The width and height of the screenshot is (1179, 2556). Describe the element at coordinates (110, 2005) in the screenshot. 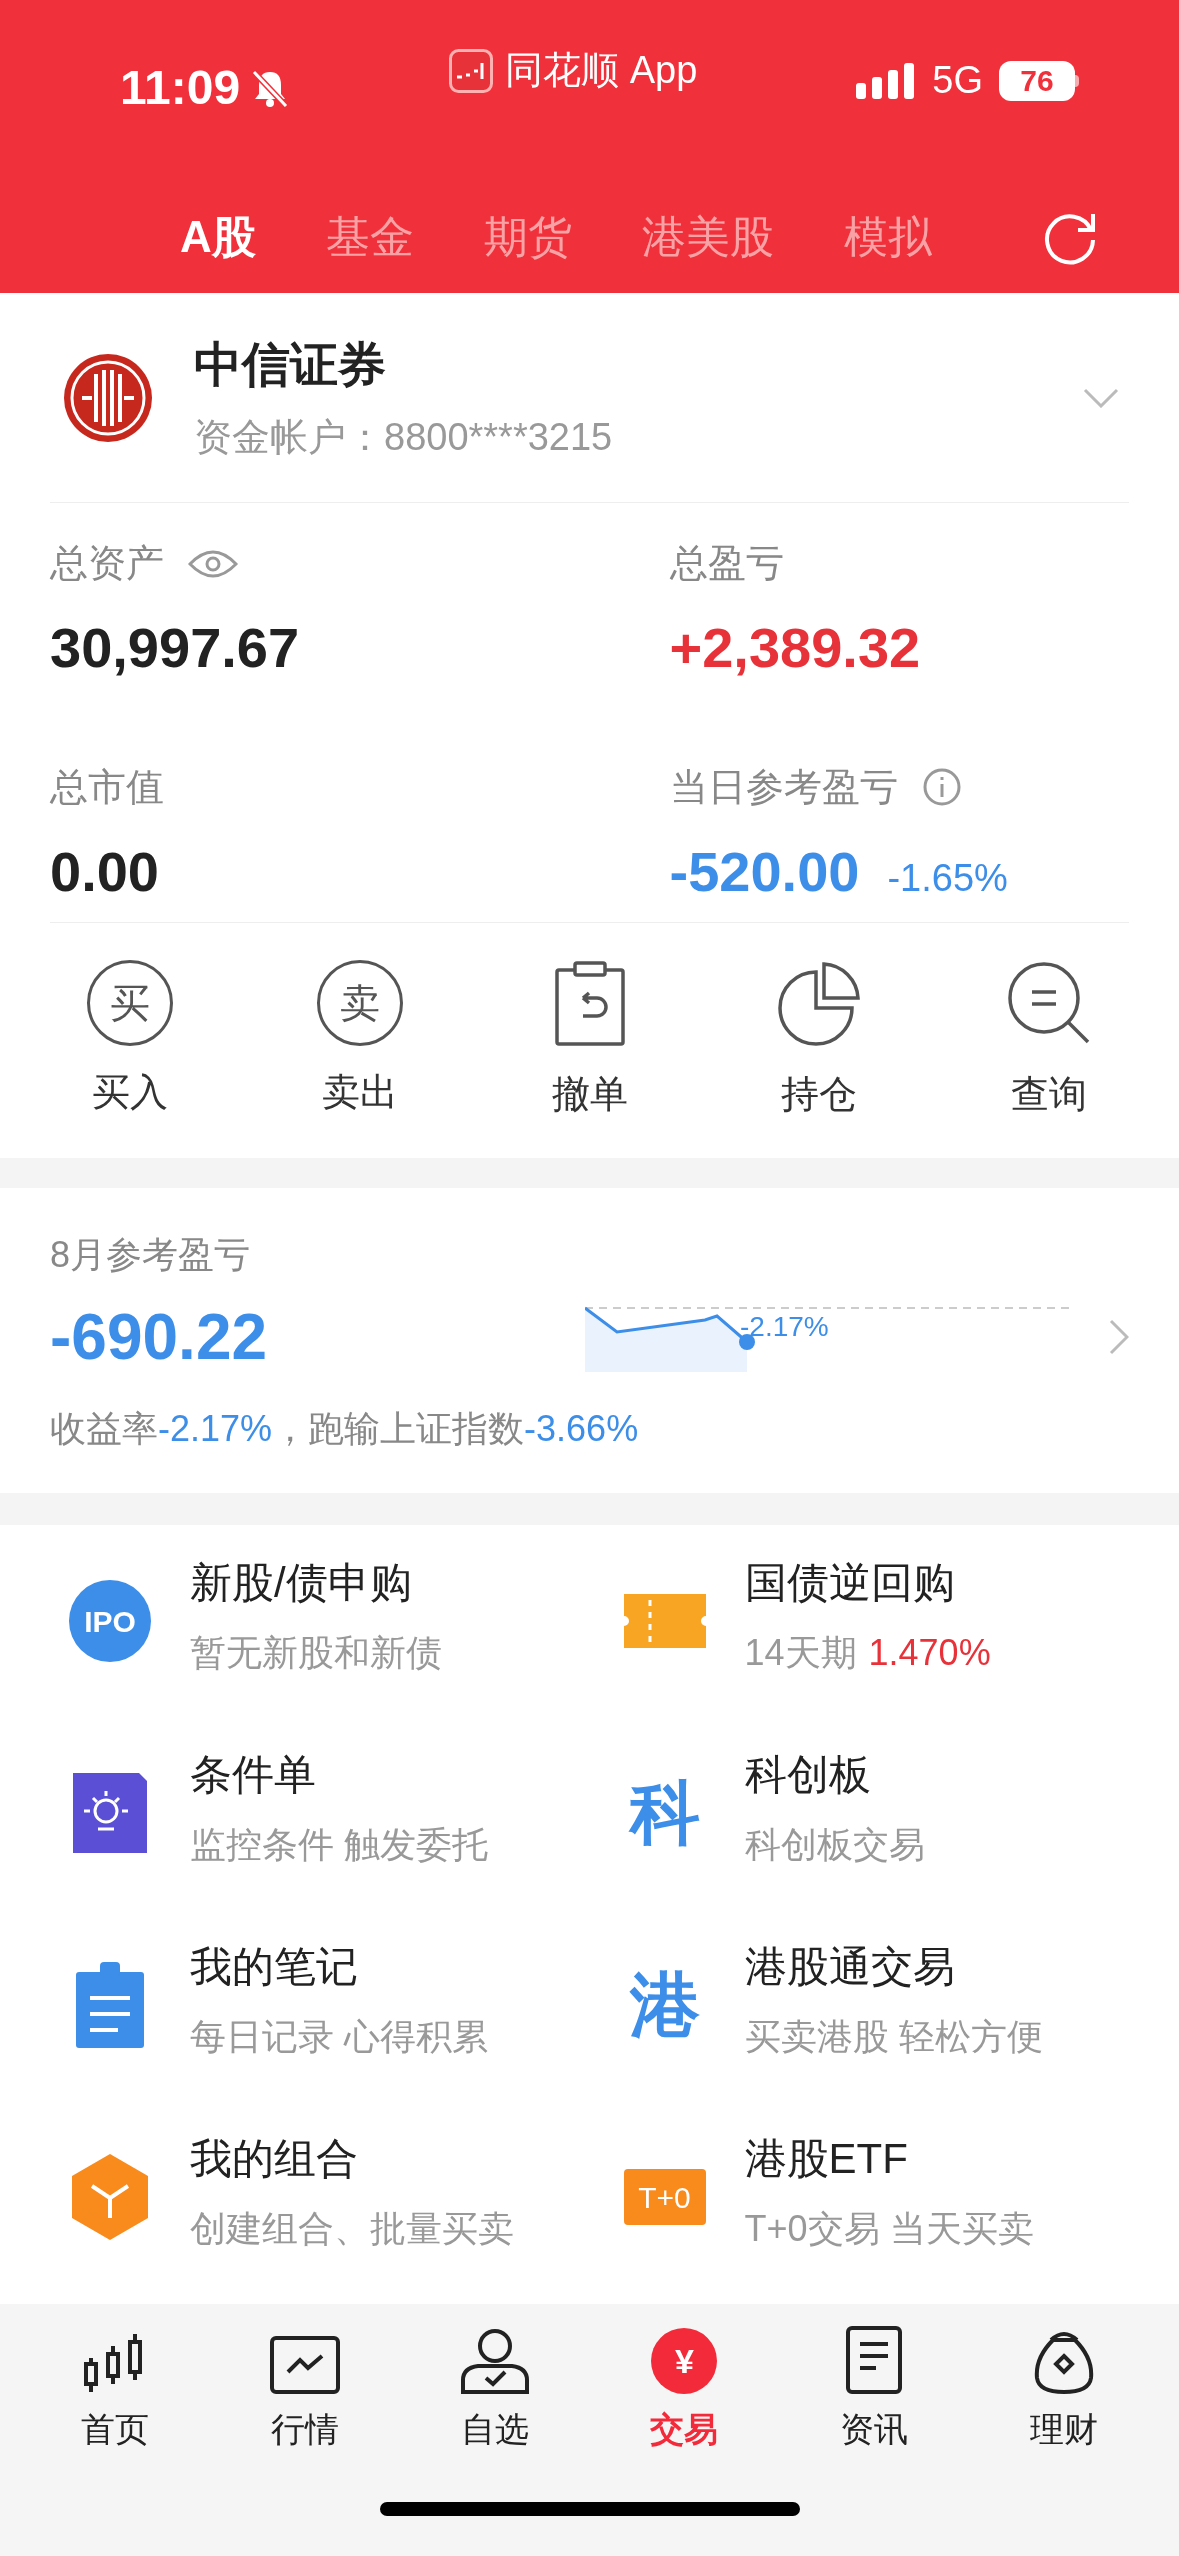

I see `notepad-icon` at that location.